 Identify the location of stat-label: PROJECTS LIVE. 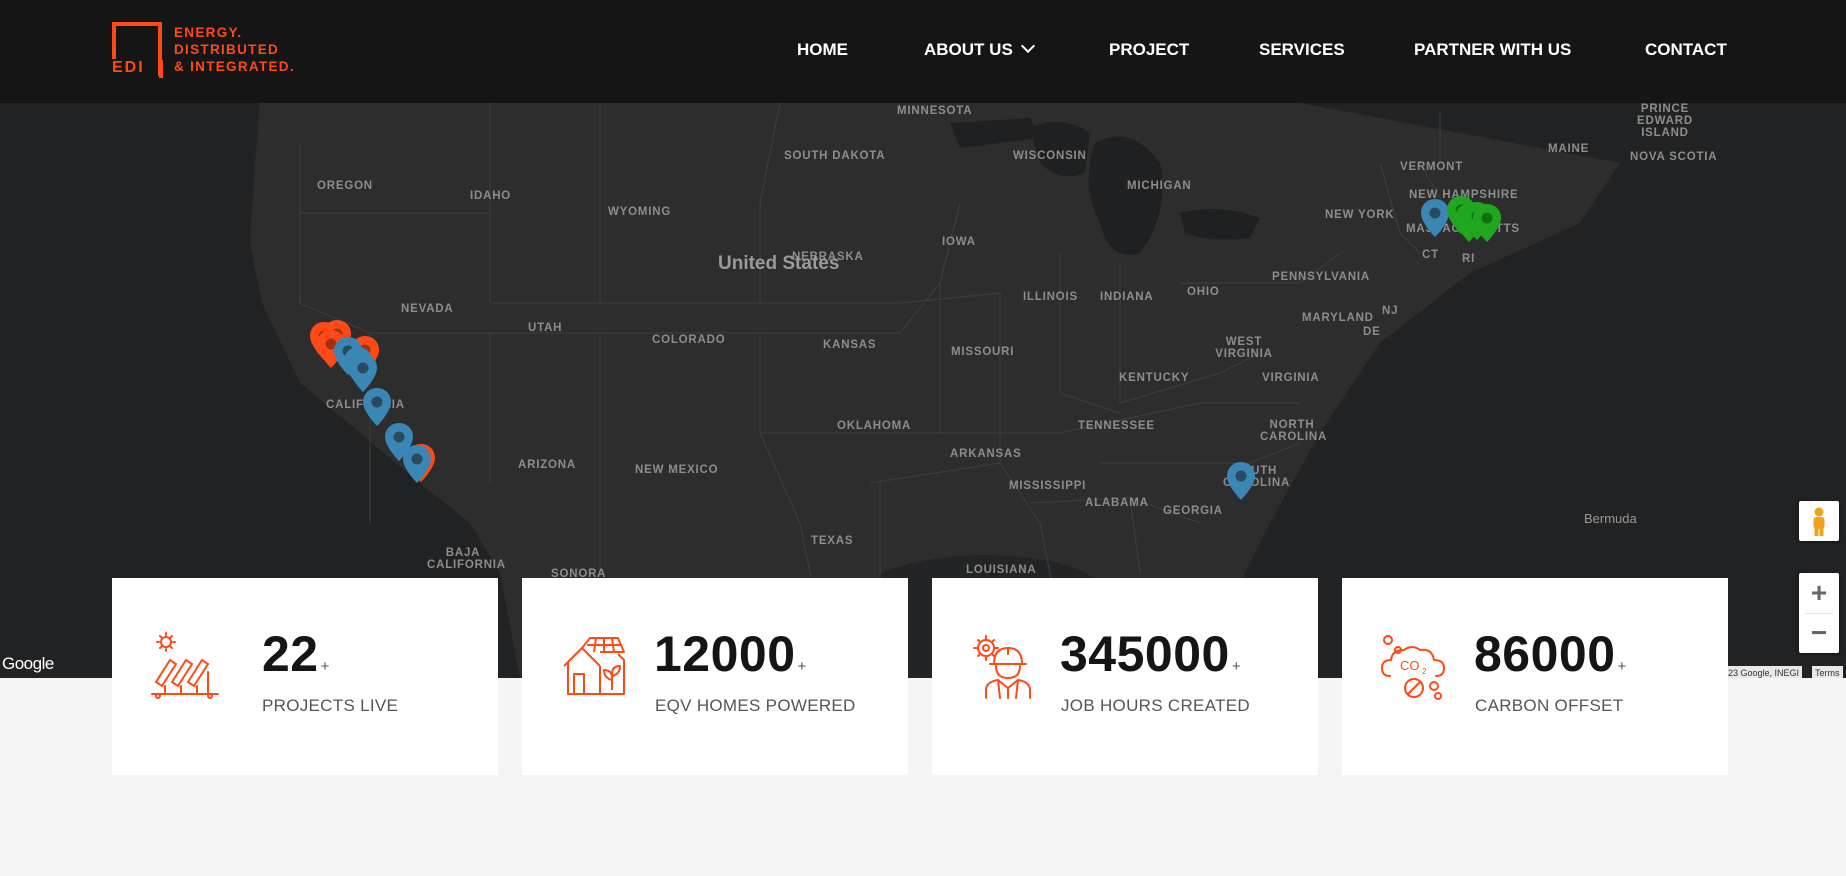
(330, 705).